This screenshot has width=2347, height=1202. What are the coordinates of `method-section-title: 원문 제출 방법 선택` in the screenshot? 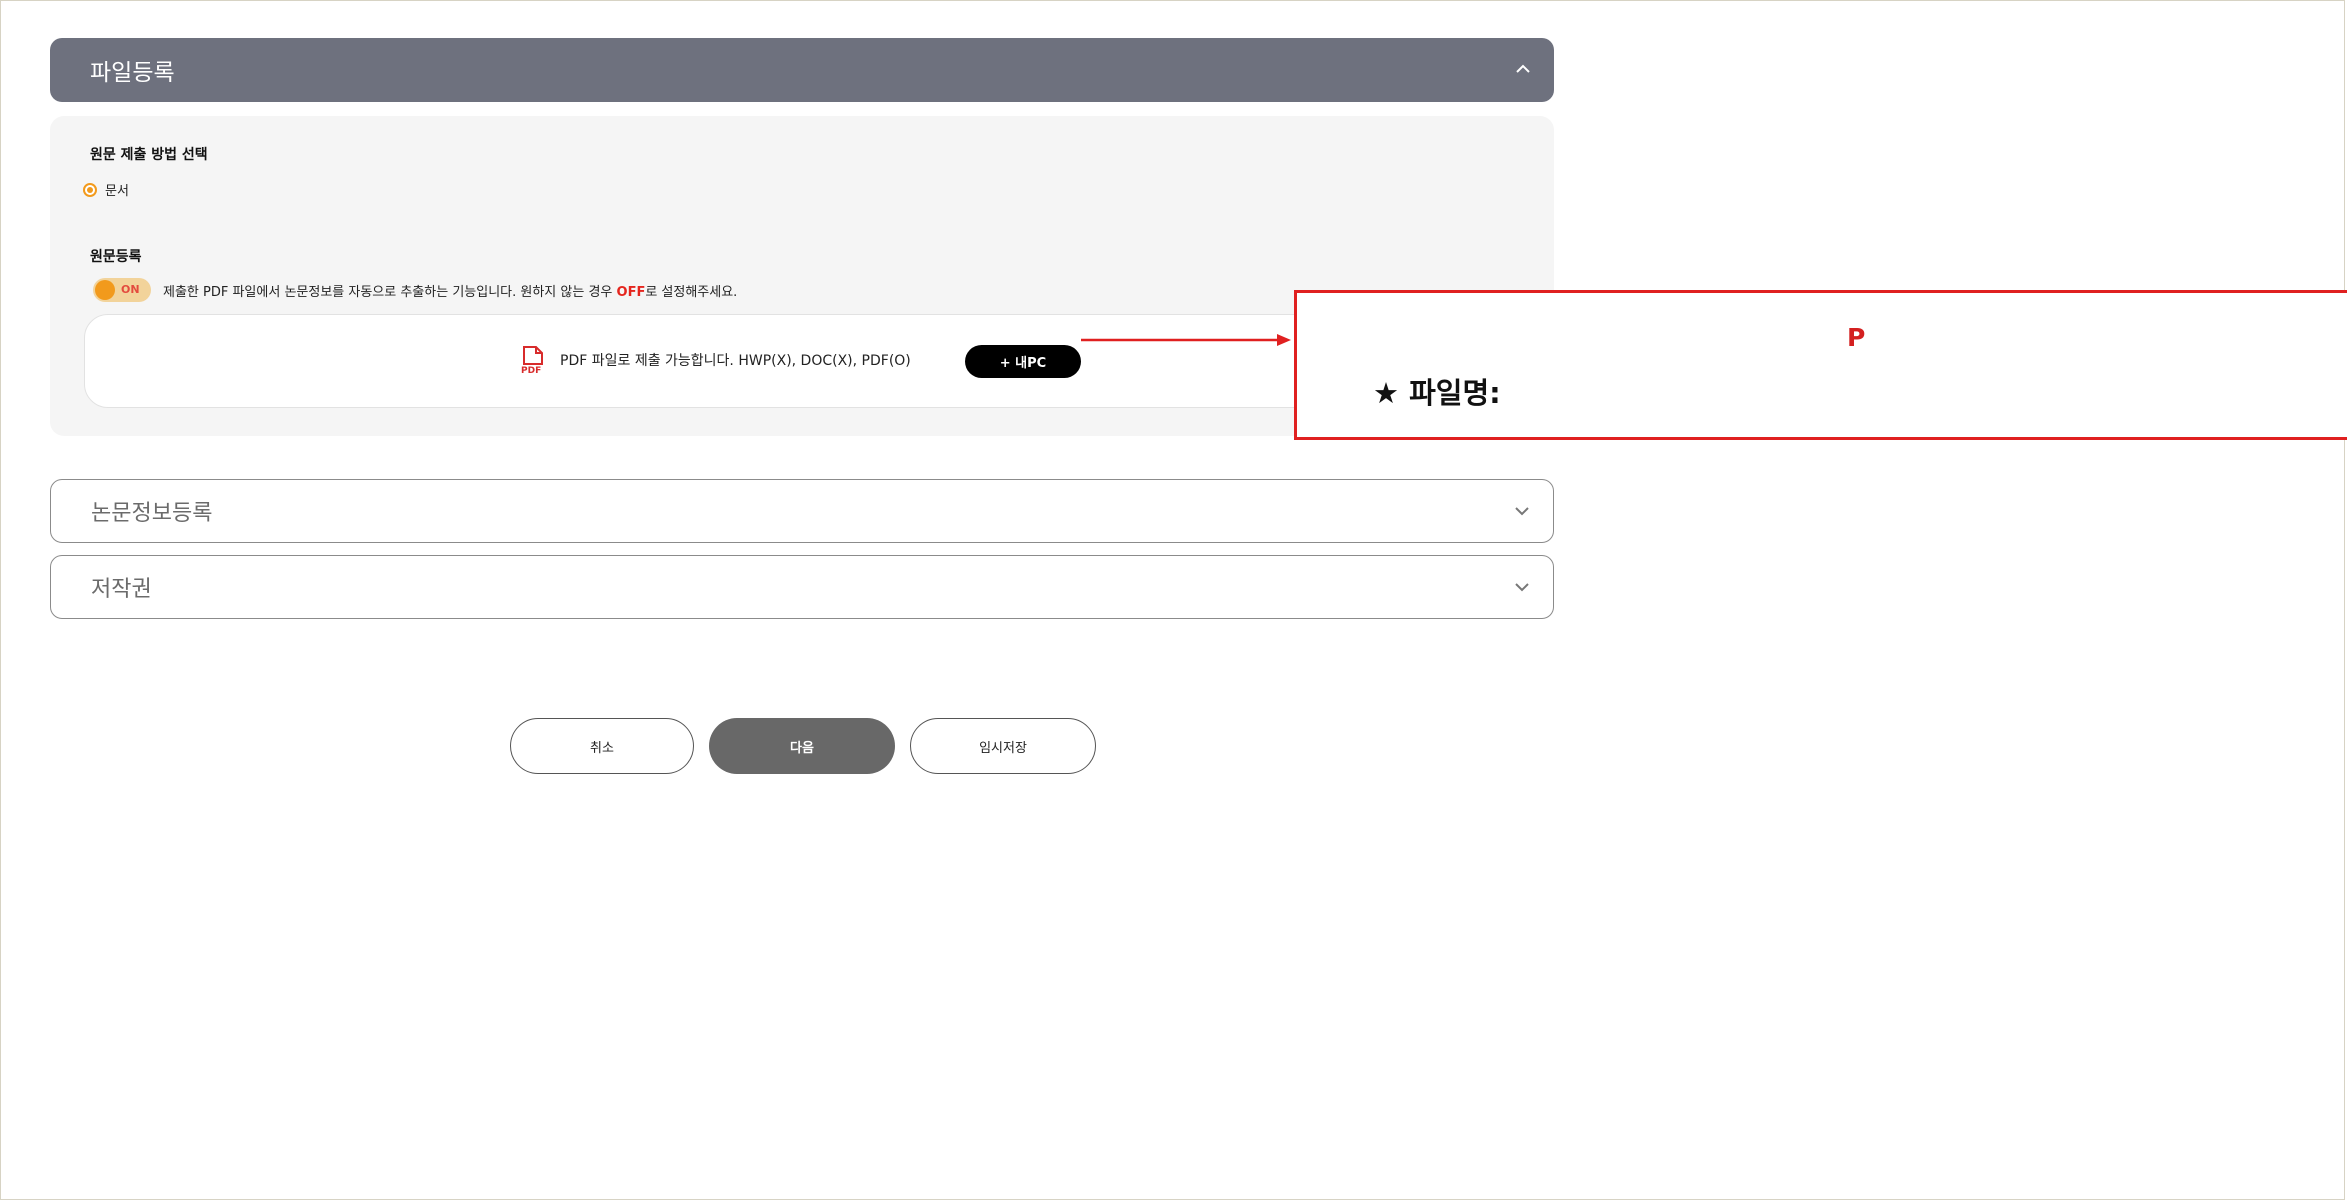 It's located at (149, 155).